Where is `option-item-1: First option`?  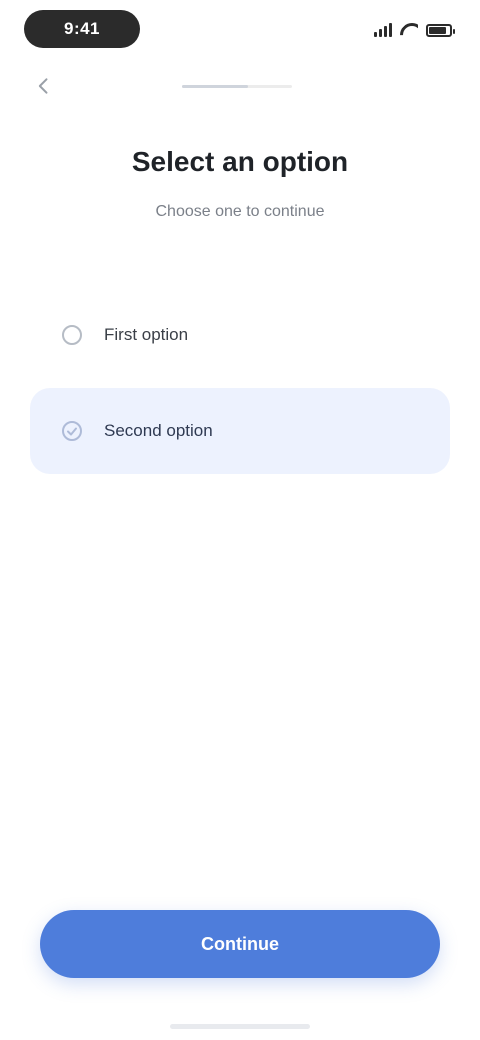
option-item-1: First option is located at coordinates (240, 335).